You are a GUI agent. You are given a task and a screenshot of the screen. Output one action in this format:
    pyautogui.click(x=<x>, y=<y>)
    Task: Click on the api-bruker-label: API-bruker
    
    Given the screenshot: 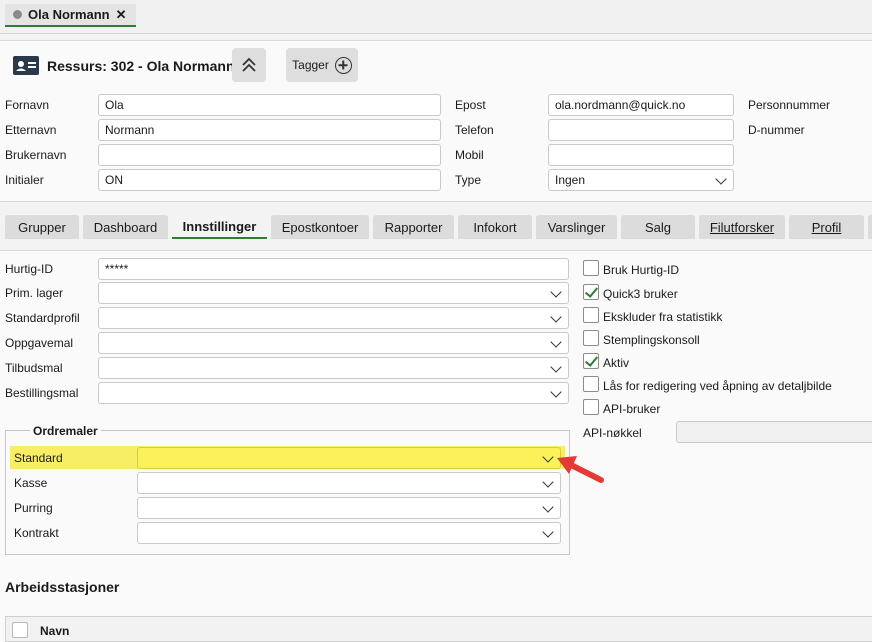 What is the action you would take?
    pyautogui.click(x=632, y=409)
    